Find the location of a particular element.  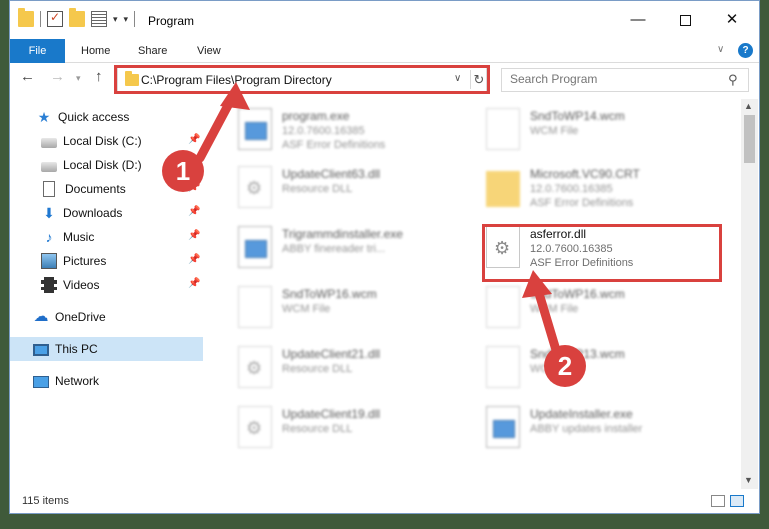

file-item: UpdateClient63.dll Resource DLL is located at coordinates (352, 187).